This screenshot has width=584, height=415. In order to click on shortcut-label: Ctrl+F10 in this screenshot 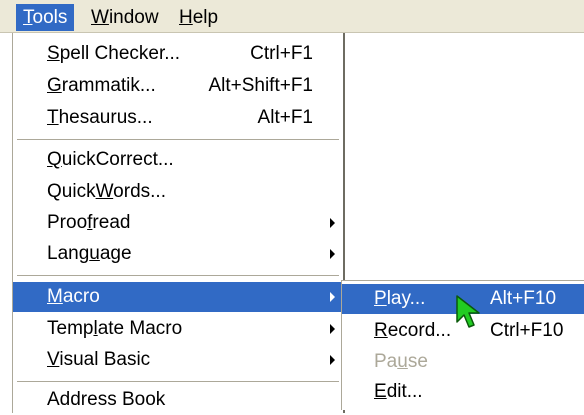, I will do `click(527, 330)`.